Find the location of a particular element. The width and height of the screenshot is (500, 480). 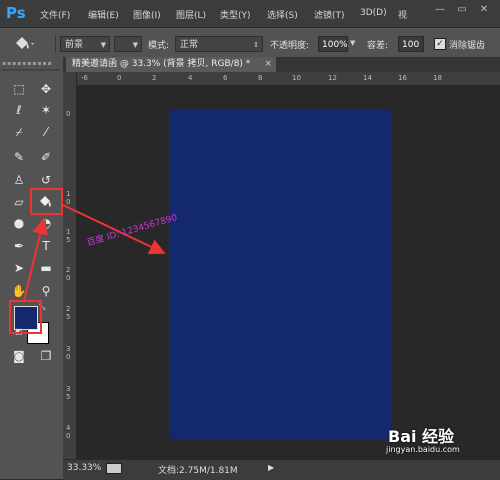

doc-size: 文档:2.75M/1.81M is located at coordinates (198, 471).